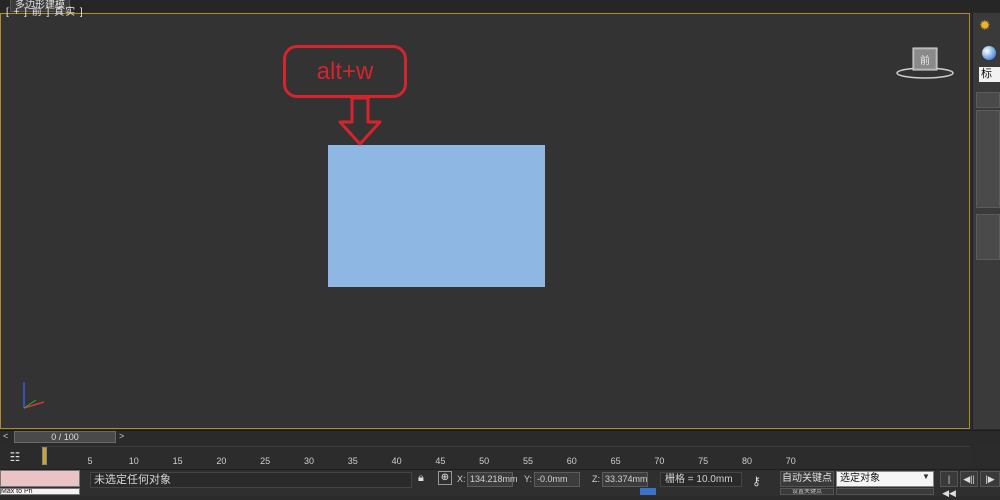 This screenshot has height=500, width=1000. What do you see at coordinates (265, 461) in the screenshot?
I see `track-tick-label: 25` at bounding box center [265, 461].